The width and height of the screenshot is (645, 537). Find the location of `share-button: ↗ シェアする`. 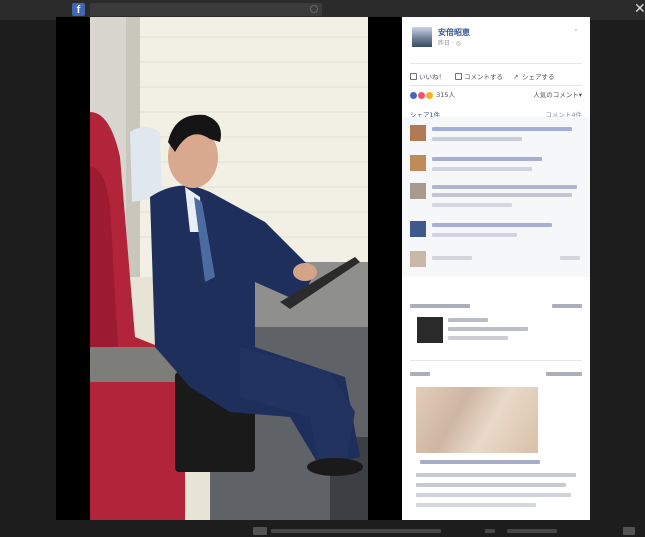

share-button: ↗ シェアする is located at coordinates (534, 76).